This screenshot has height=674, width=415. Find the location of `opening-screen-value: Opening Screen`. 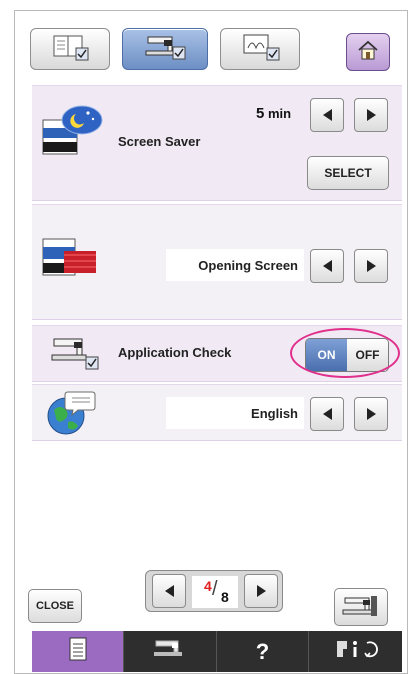

opening-screen-value: Opening Screen is located at coordinates (235, 265).